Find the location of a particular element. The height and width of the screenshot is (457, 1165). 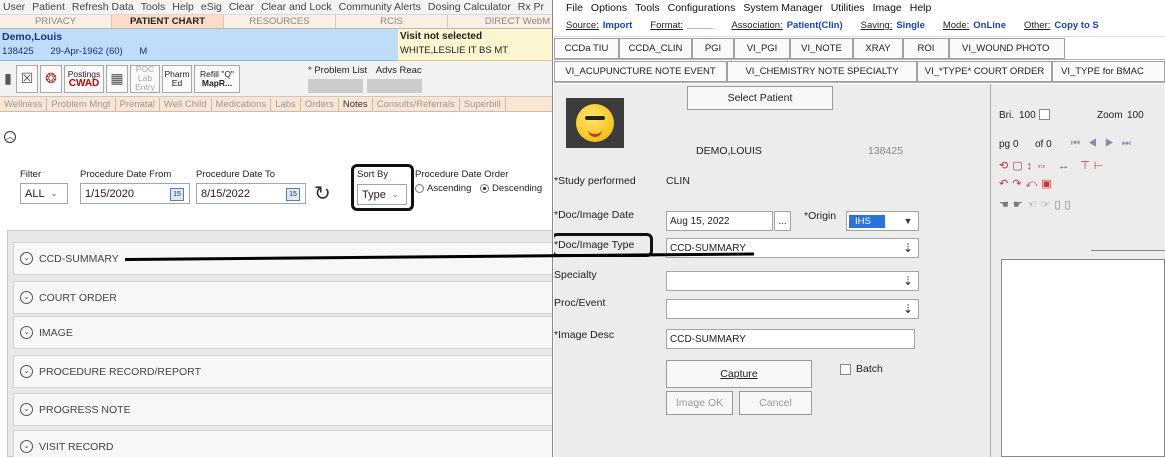

flip-icon: ↶↷⤺▣ is located at coordinates (1027, 184).